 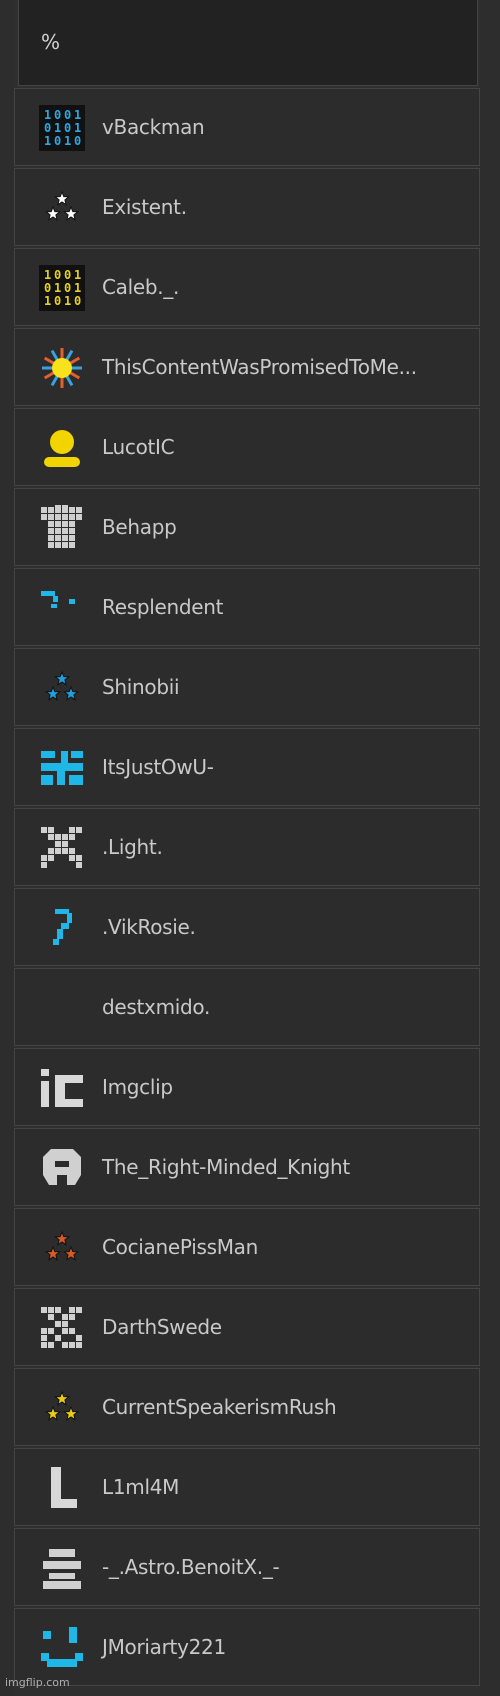 I want to click on member-name: JMoriarty221, so click(x=164, y=1647).